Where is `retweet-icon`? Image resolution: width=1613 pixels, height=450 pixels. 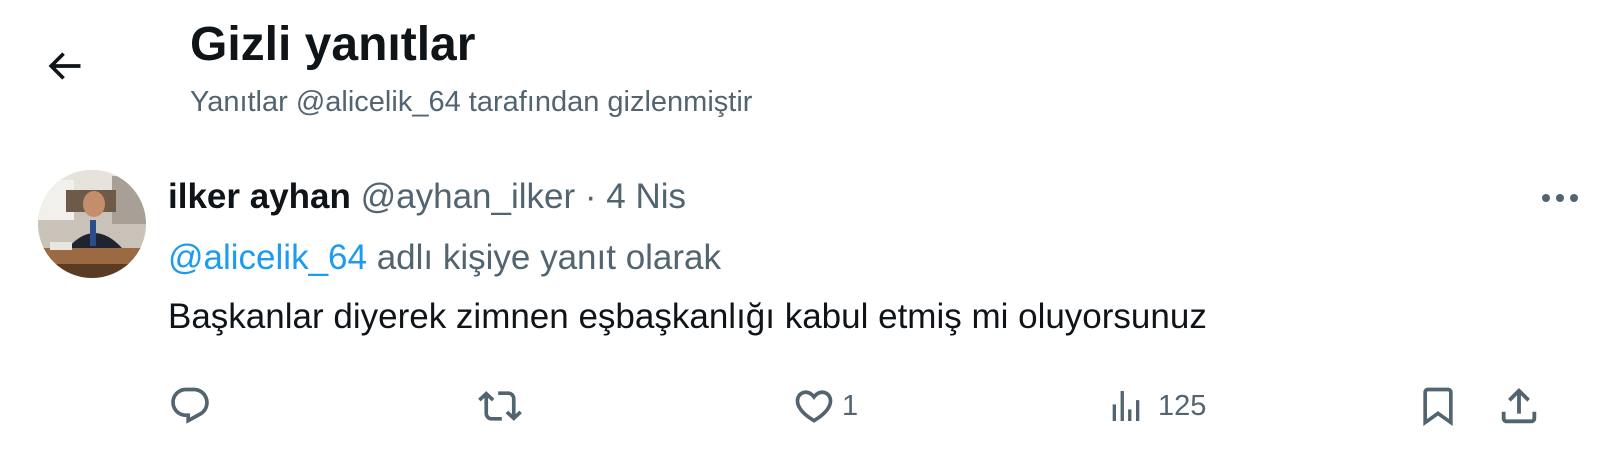 retweet-icon is located at coordinates (500, 406).